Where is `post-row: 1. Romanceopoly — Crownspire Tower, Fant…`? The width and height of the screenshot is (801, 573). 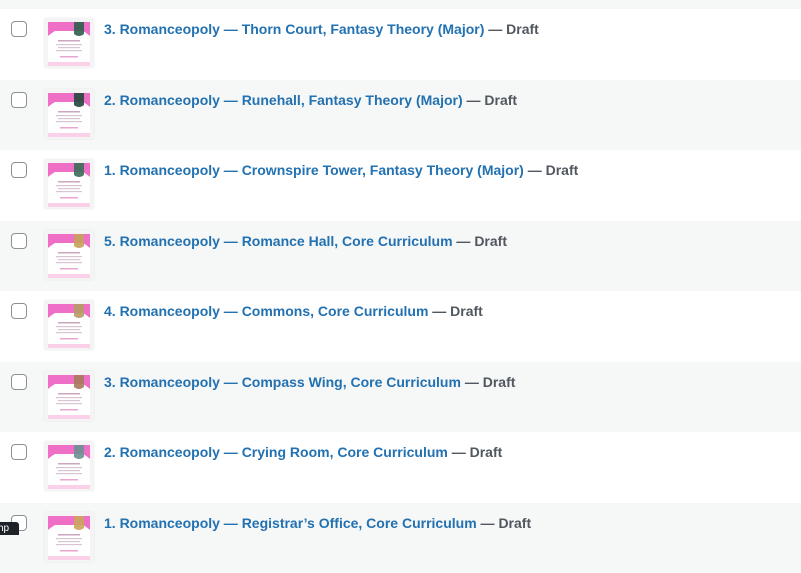
post-row: 1. Romanceopoly — Crownspire Tower, Fant… is located at coordinates (400, 185).